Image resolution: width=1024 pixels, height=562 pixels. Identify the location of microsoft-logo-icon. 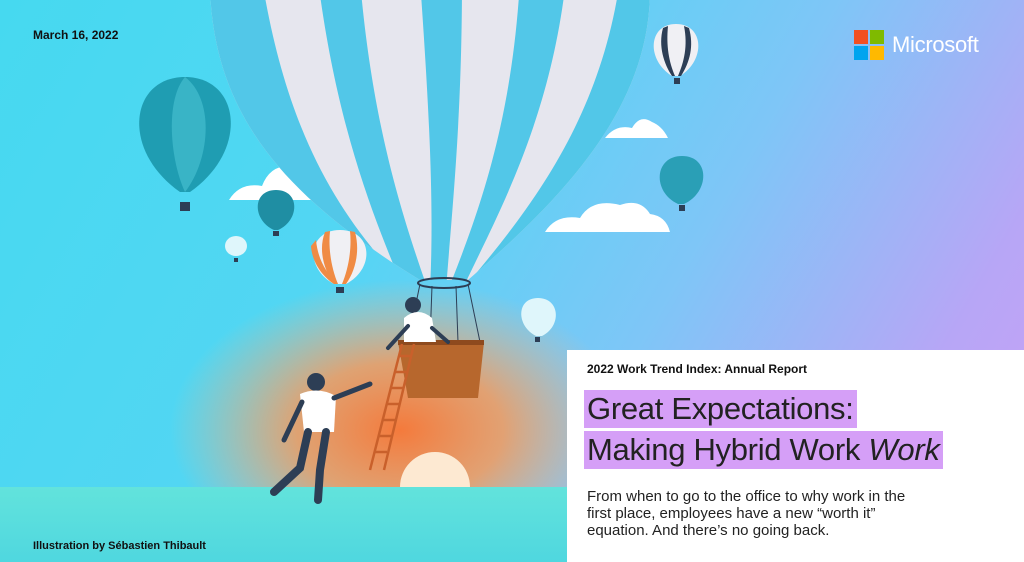
(869, 45).